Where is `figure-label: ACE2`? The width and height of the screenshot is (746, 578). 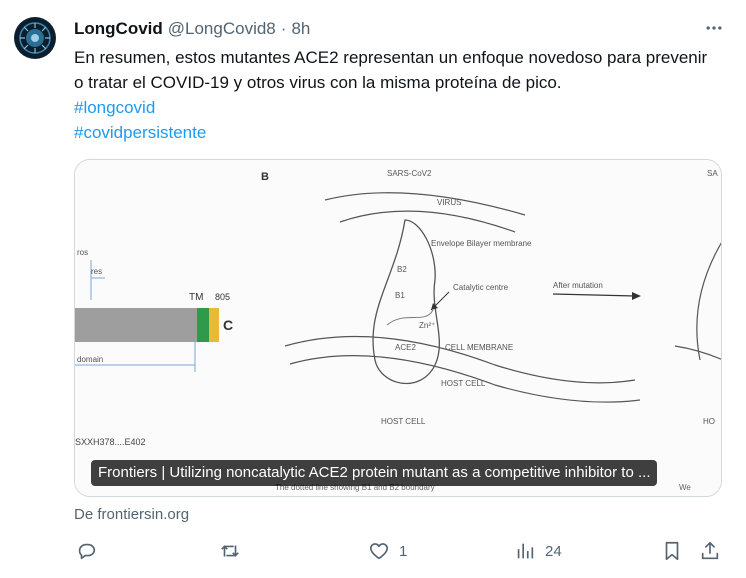 figure-label: ACE2 is located at coordinates (405, 347).